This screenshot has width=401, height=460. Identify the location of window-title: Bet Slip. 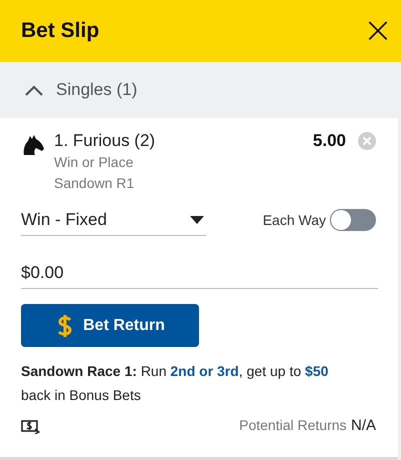
(60, 31).